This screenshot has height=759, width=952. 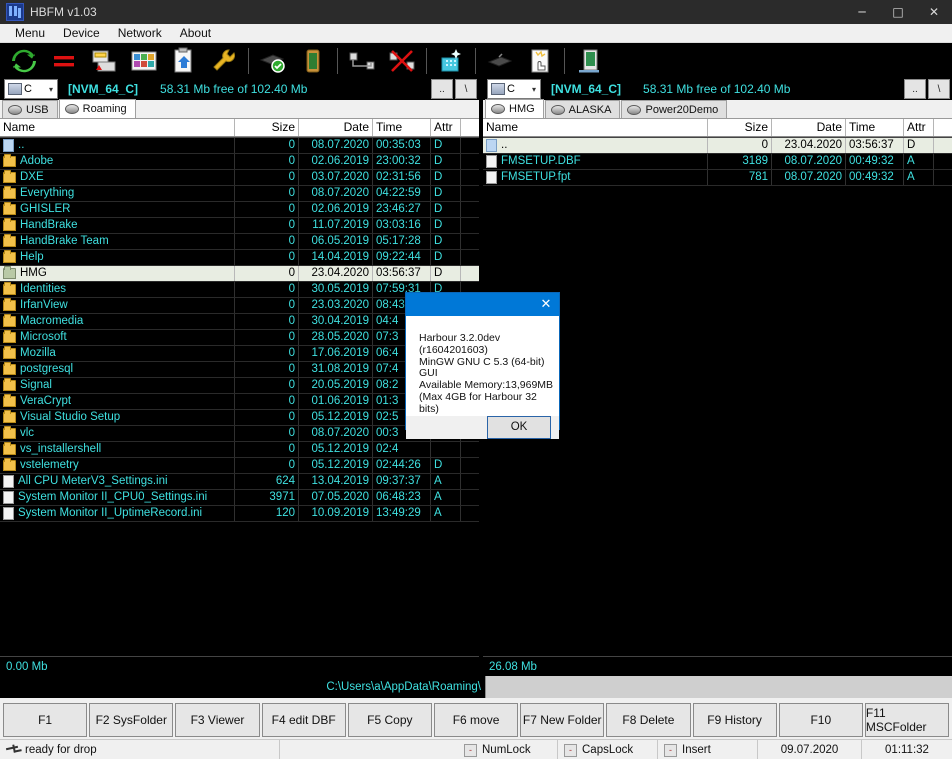 I want to click on status-spacer, so click(x=369, y=749).